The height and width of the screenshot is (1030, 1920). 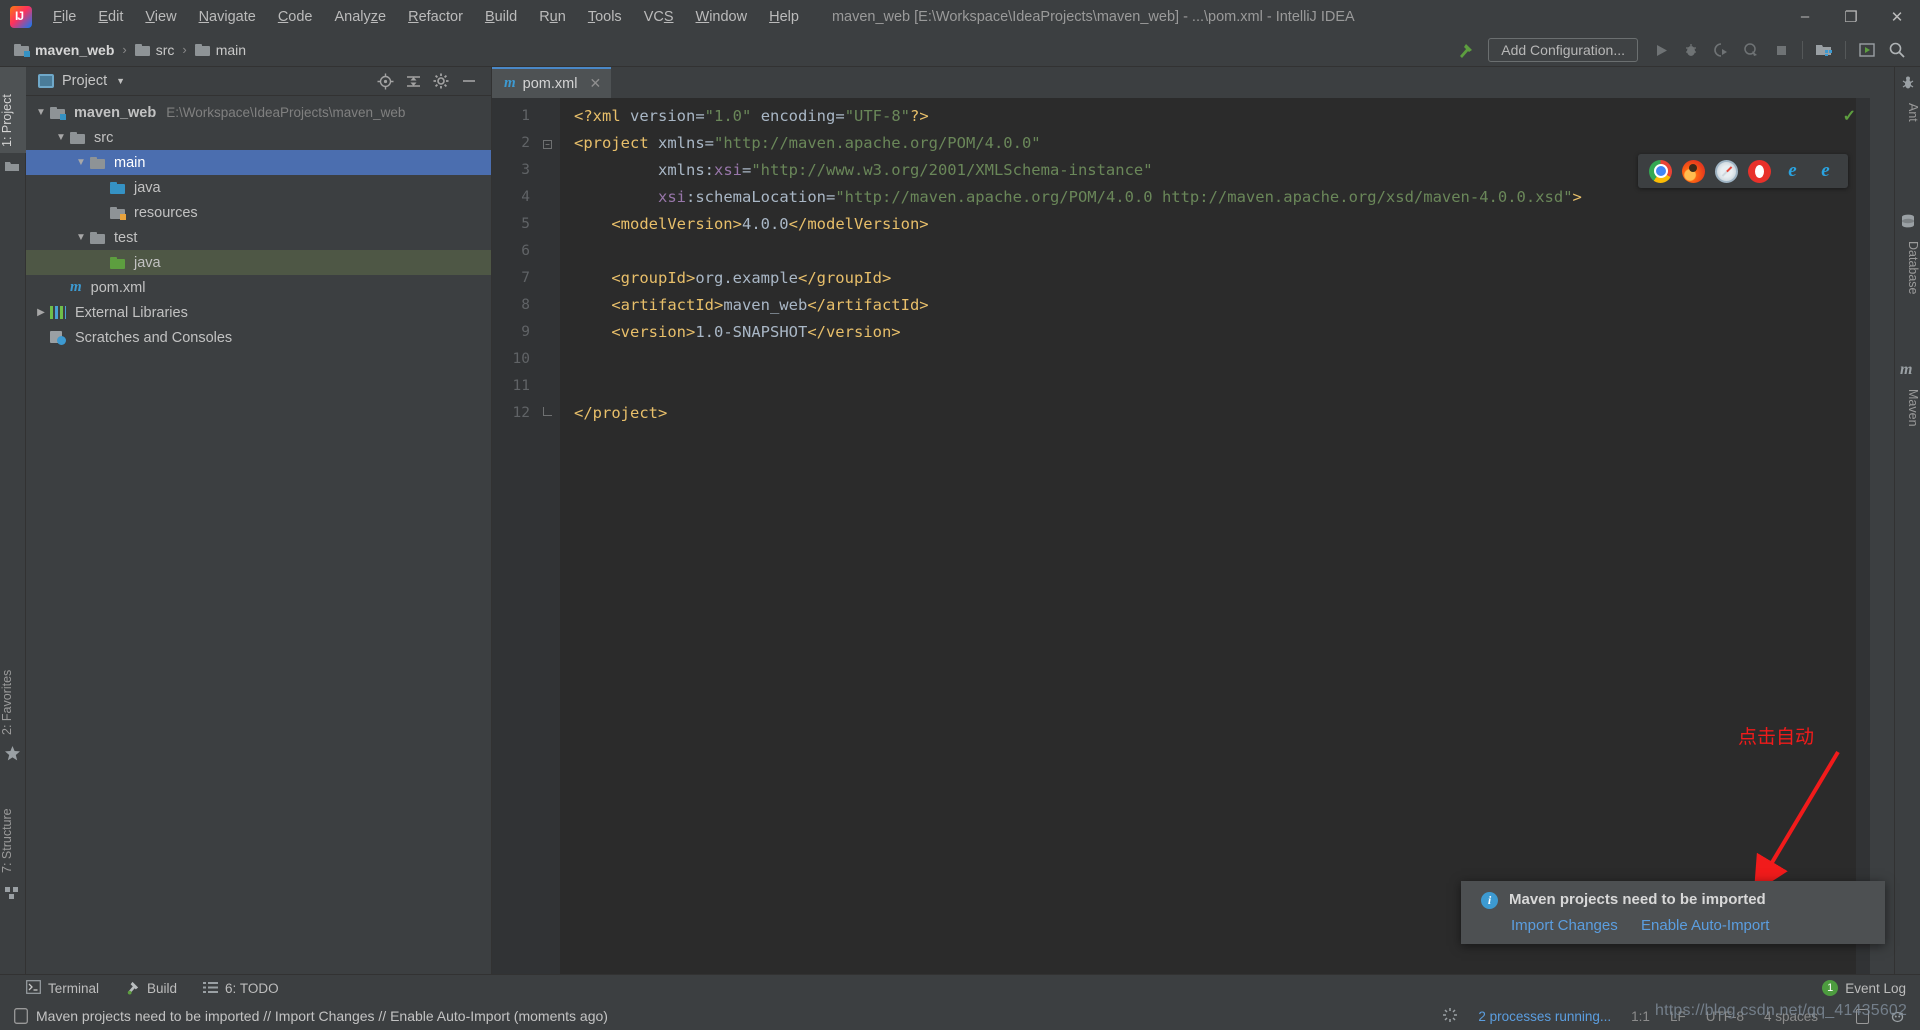 I want to click on tree-node-src: ▼ src, so click(x=258, y=137).